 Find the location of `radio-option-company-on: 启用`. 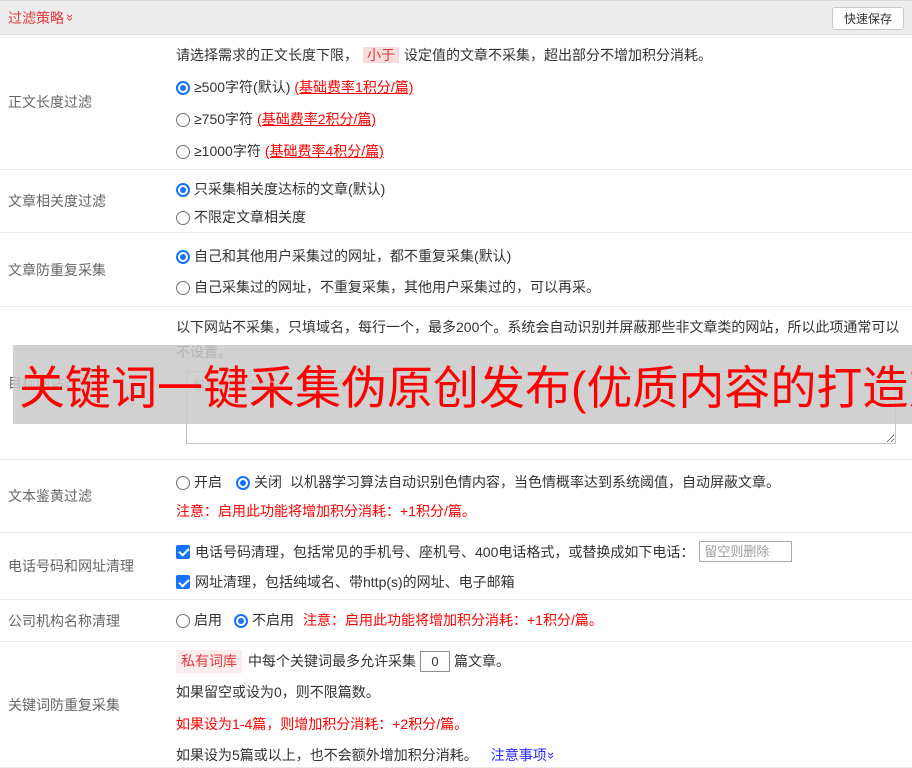

radio-option-company-on: 启用 is located at coordinates (199, 620).